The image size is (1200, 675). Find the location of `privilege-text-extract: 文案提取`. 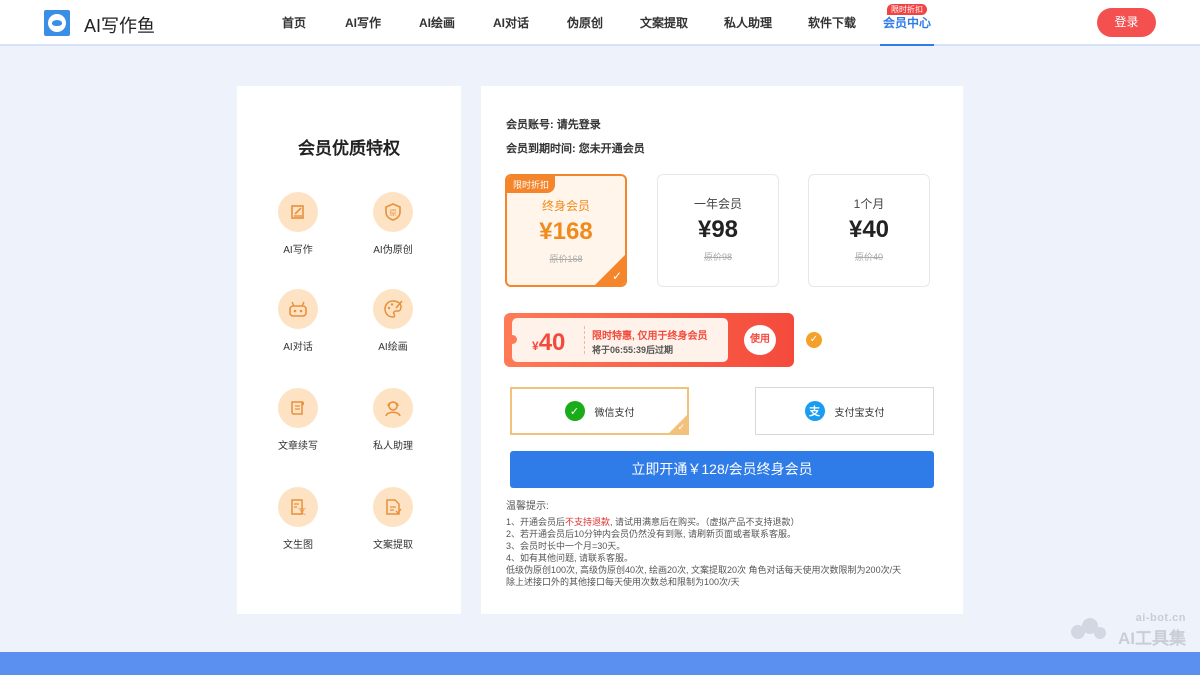

privilege-text-extract: 文案提取 is located at coordinates (393, 519).